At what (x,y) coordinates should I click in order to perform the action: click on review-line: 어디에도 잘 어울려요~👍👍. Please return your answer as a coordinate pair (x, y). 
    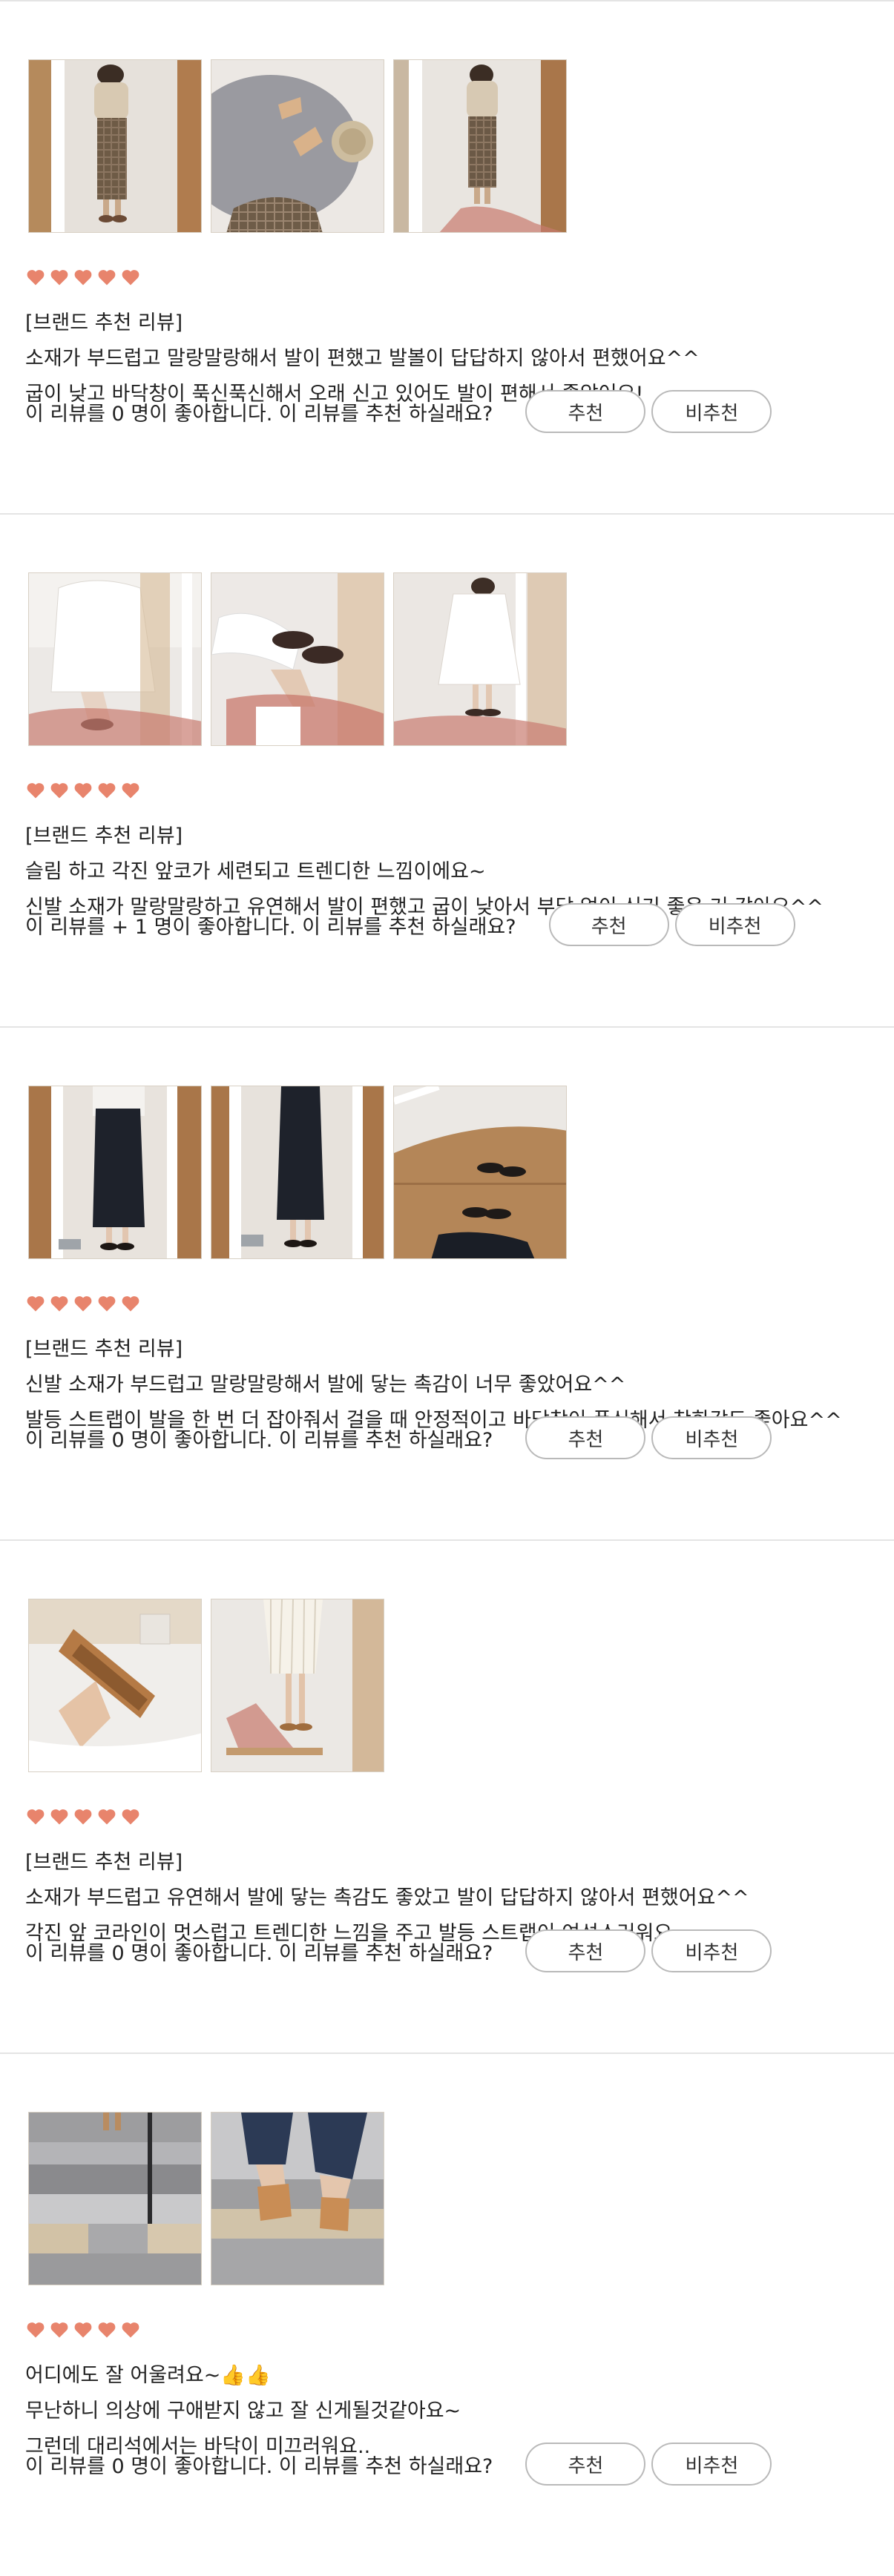
    Looking at the image, I should click on (148, 2375).